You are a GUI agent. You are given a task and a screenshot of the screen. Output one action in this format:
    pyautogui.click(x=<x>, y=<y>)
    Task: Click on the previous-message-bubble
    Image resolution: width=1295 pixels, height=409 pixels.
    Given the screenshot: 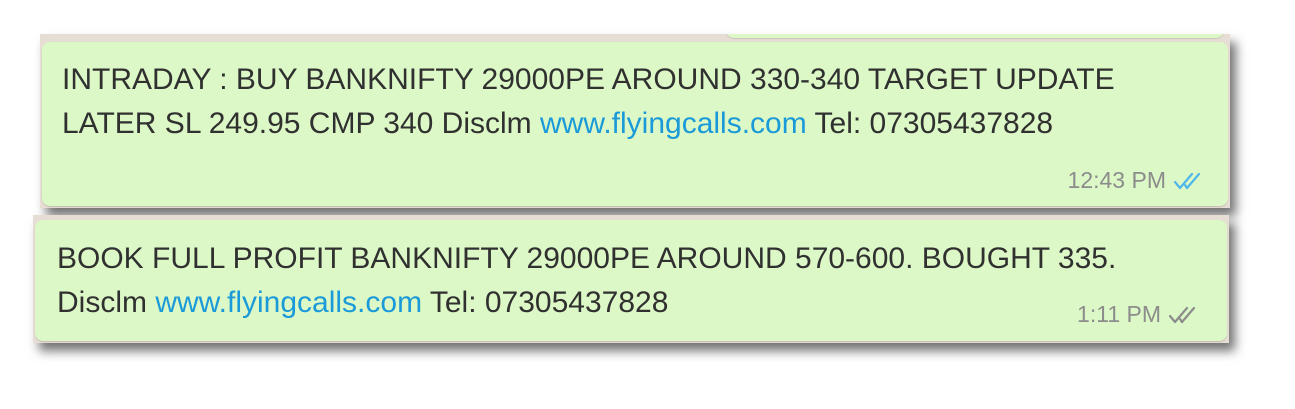 What is the action you would take?
    pyautogui.click(x=975, y=36)
    